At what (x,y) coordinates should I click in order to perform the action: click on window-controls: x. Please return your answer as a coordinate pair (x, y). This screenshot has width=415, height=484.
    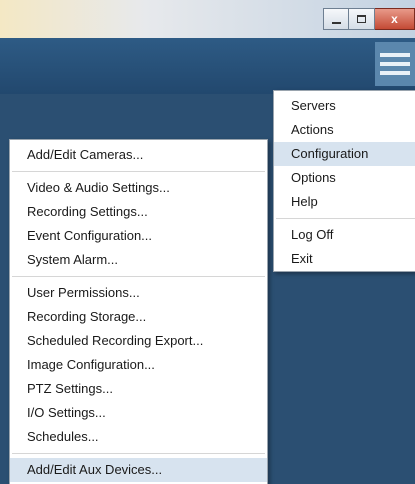
    Looking at the image, I should click on (369, 20).